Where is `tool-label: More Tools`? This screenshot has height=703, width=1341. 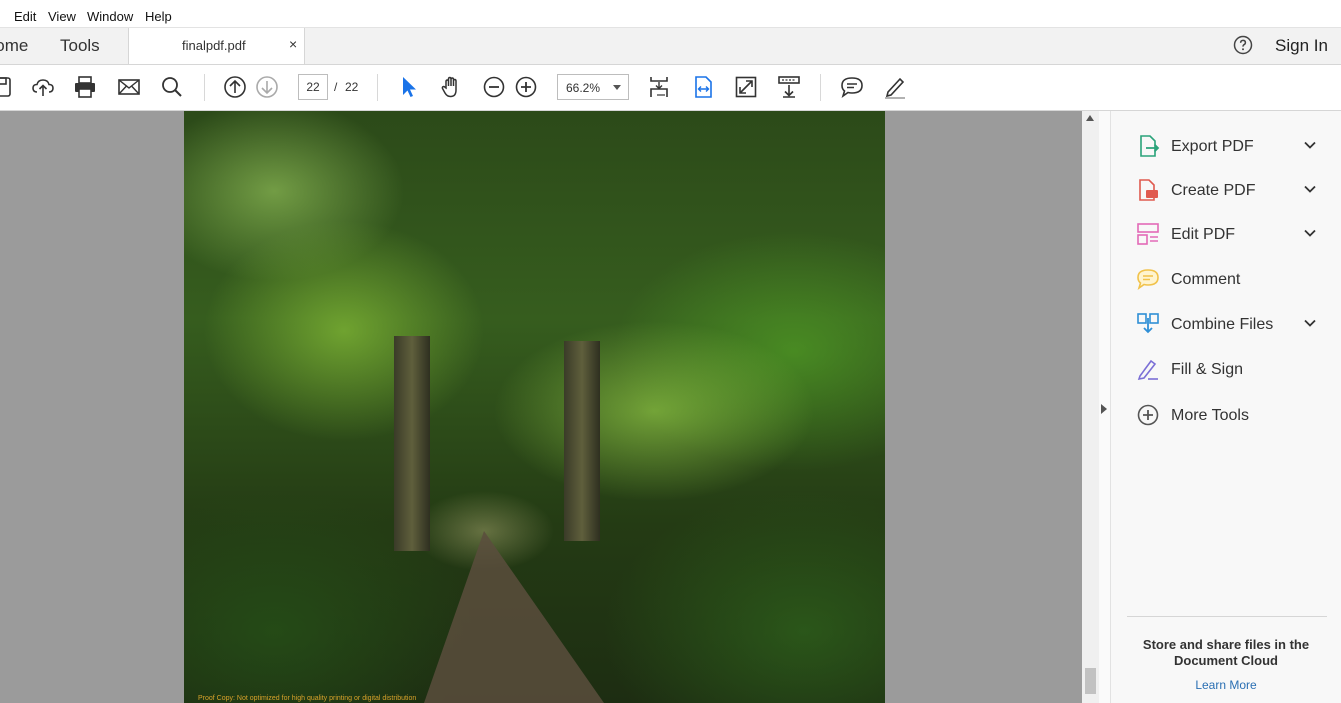 tool-label: More Tools is located at coordinates (1210, 415).